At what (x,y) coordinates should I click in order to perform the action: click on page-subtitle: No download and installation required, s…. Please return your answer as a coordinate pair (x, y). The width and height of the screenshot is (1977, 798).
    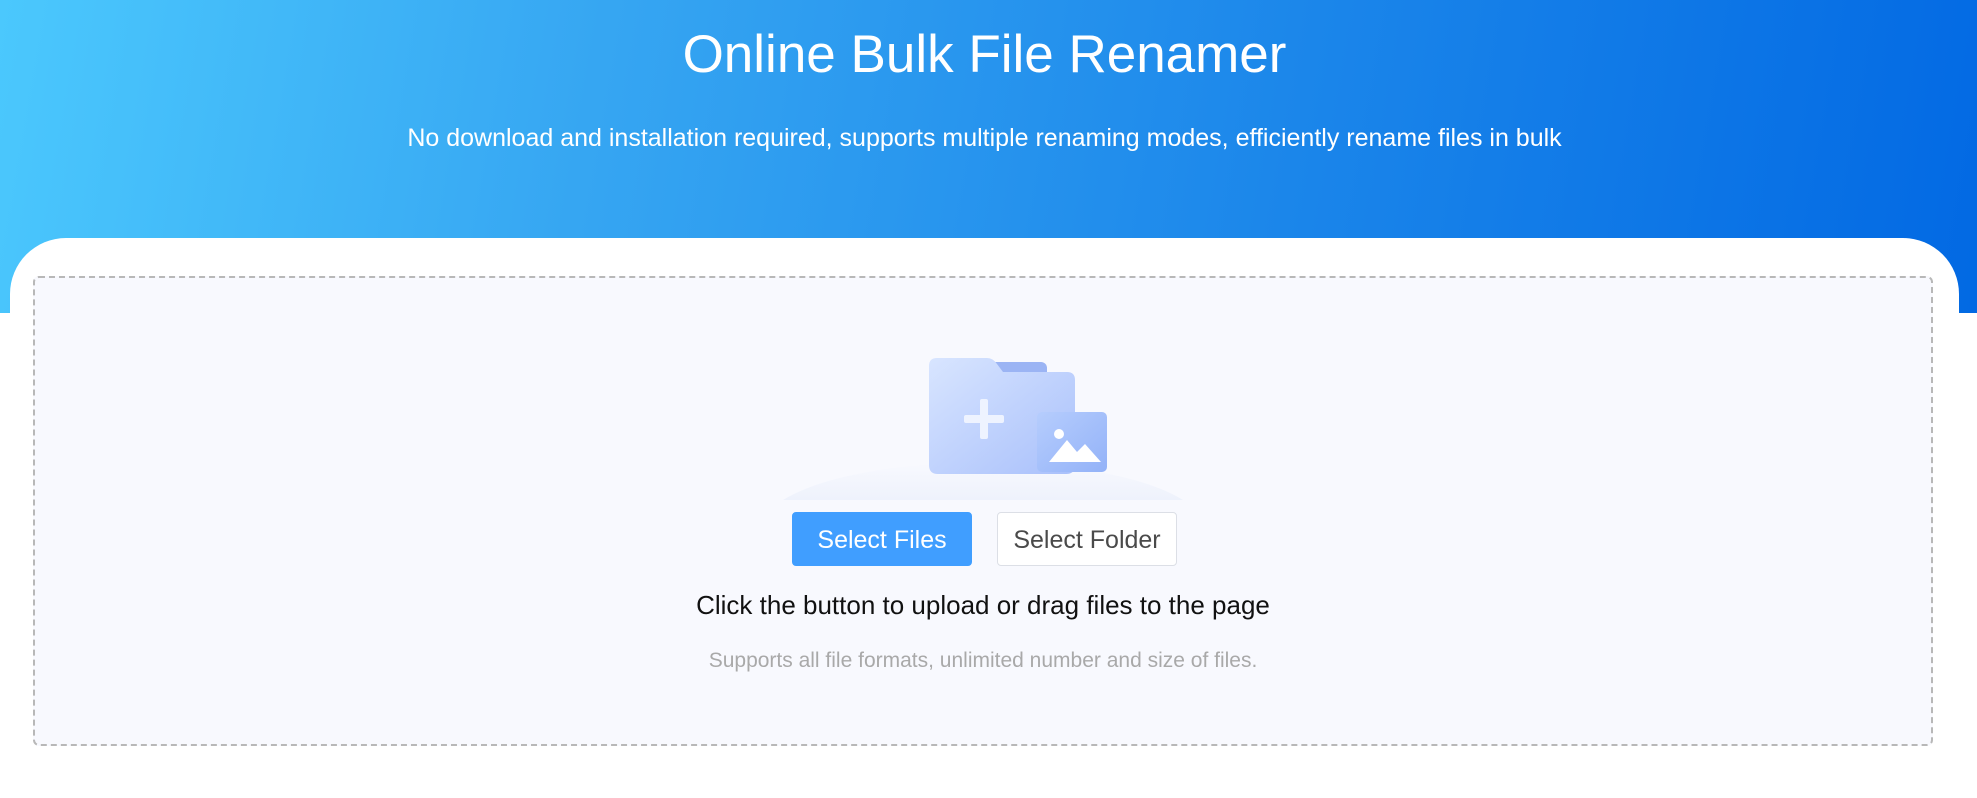
    Looking at the image, I should click on (984, 138).